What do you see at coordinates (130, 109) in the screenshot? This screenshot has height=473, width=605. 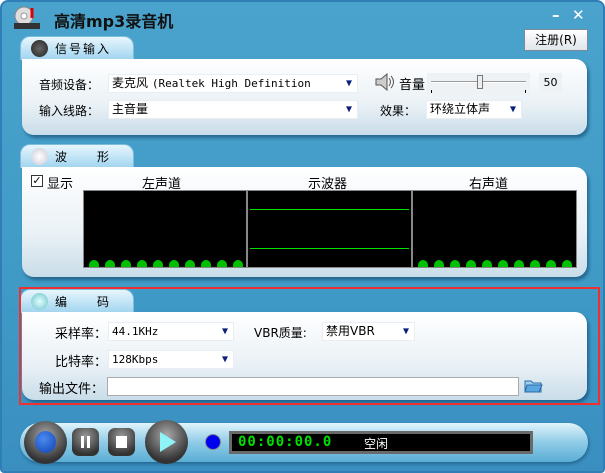 I see `line-value: 主音量` at bounding box center [130, 109].